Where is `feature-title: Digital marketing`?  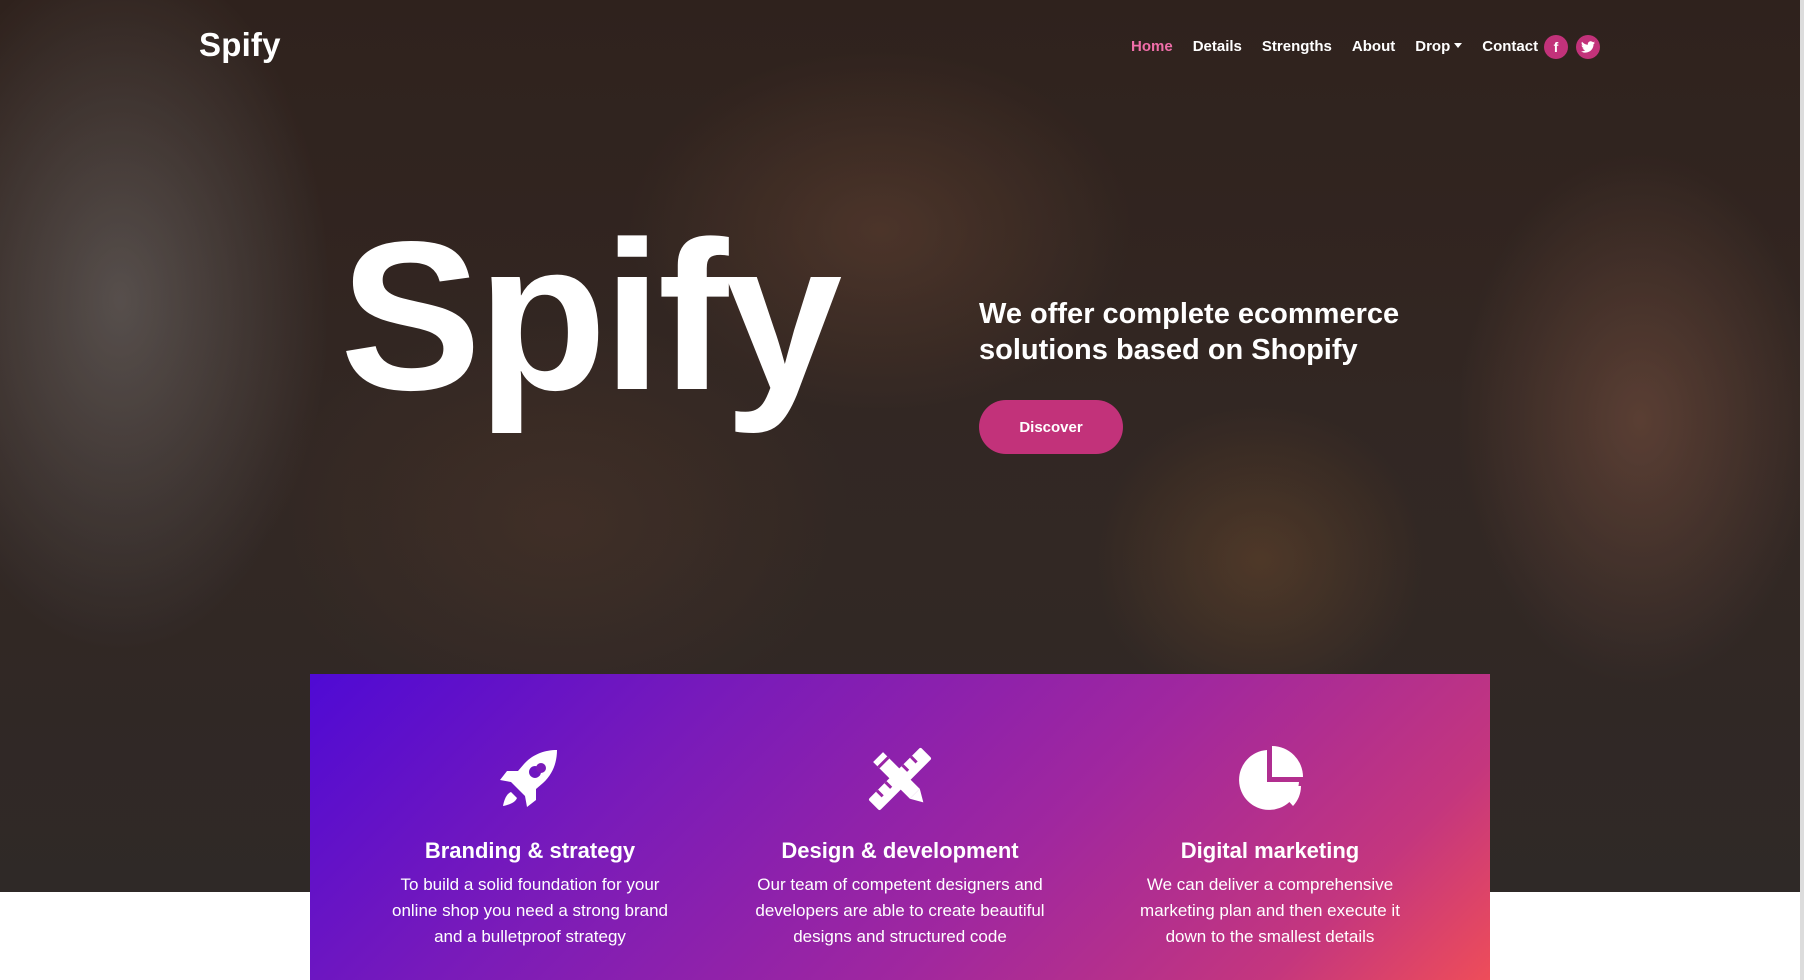
feature-title: Digital marketing is located at coordinates (1270, 850).